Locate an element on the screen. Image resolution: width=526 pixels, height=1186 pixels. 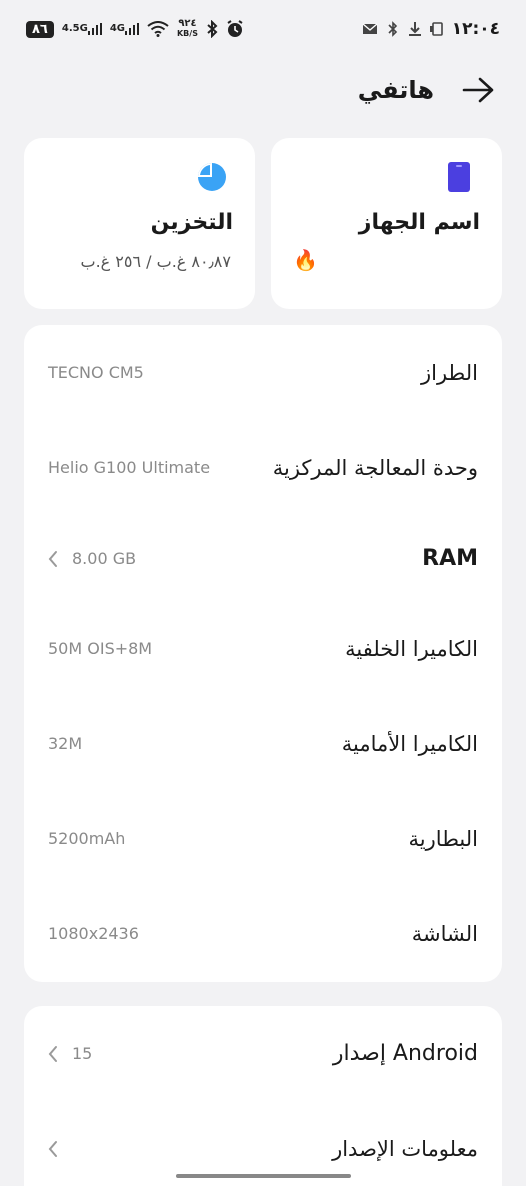
spec-label: الطراز is located at coordinates (449, 372).